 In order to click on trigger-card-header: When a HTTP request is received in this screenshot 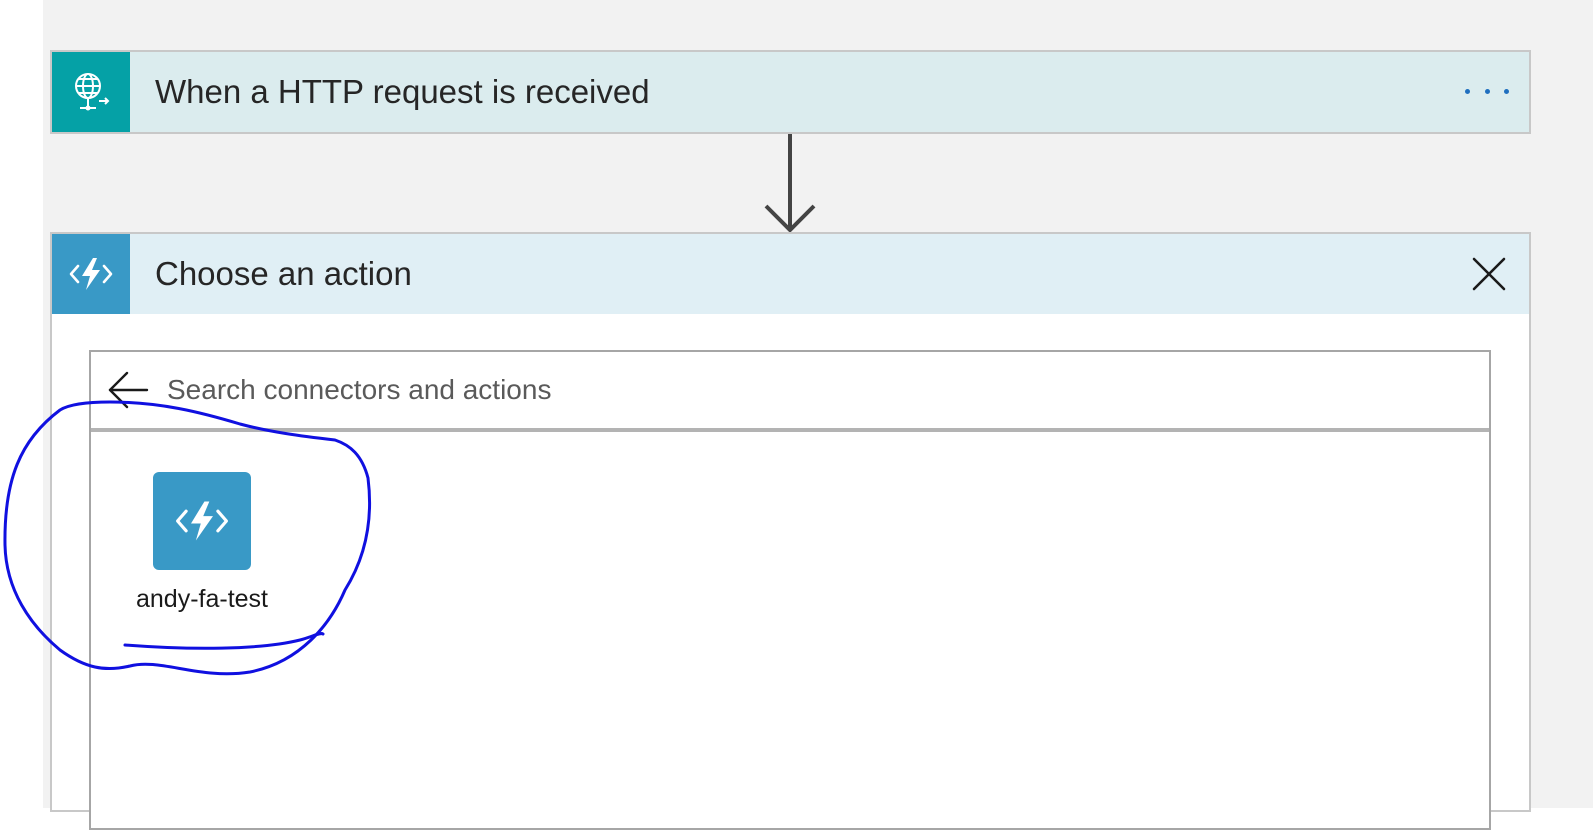, I will do `click(790, 92)`.